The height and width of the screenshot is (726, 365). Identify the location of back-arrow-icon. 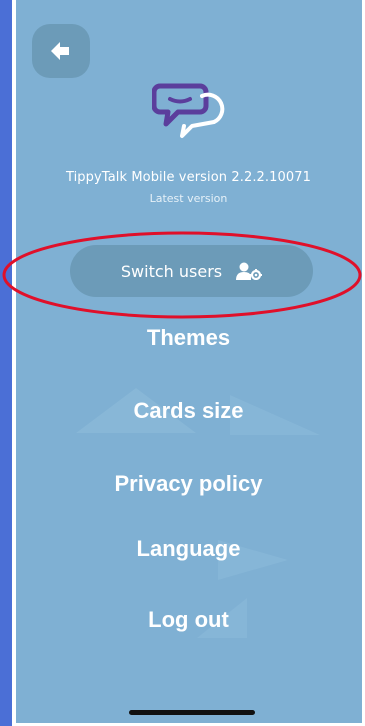
(60, 51).